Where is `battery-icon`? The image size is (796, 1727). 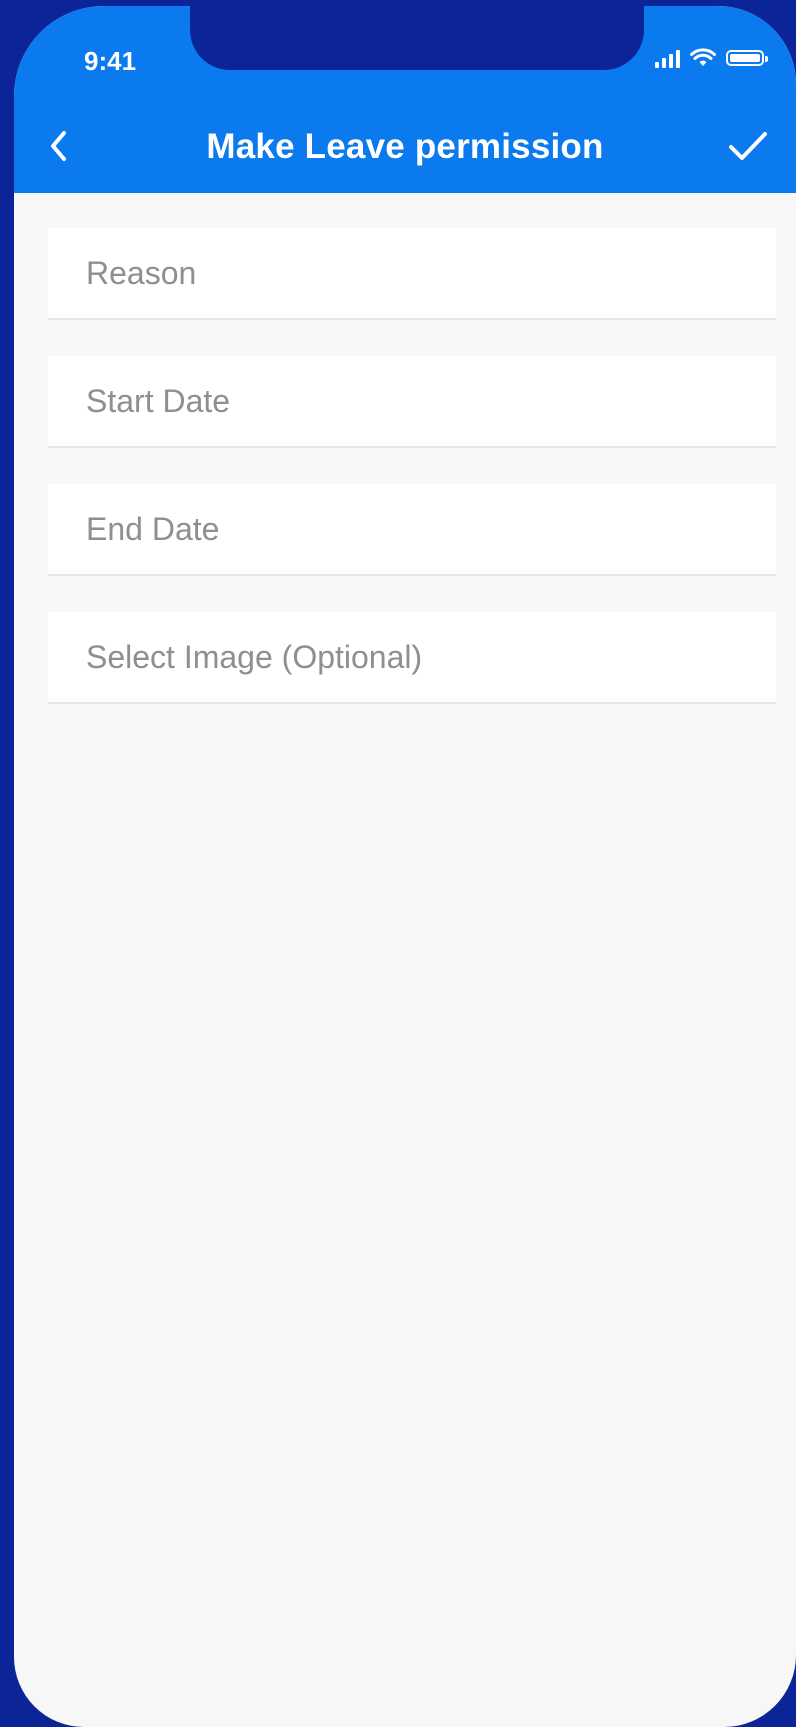 battery-icon is located at coordinates (747, 58).